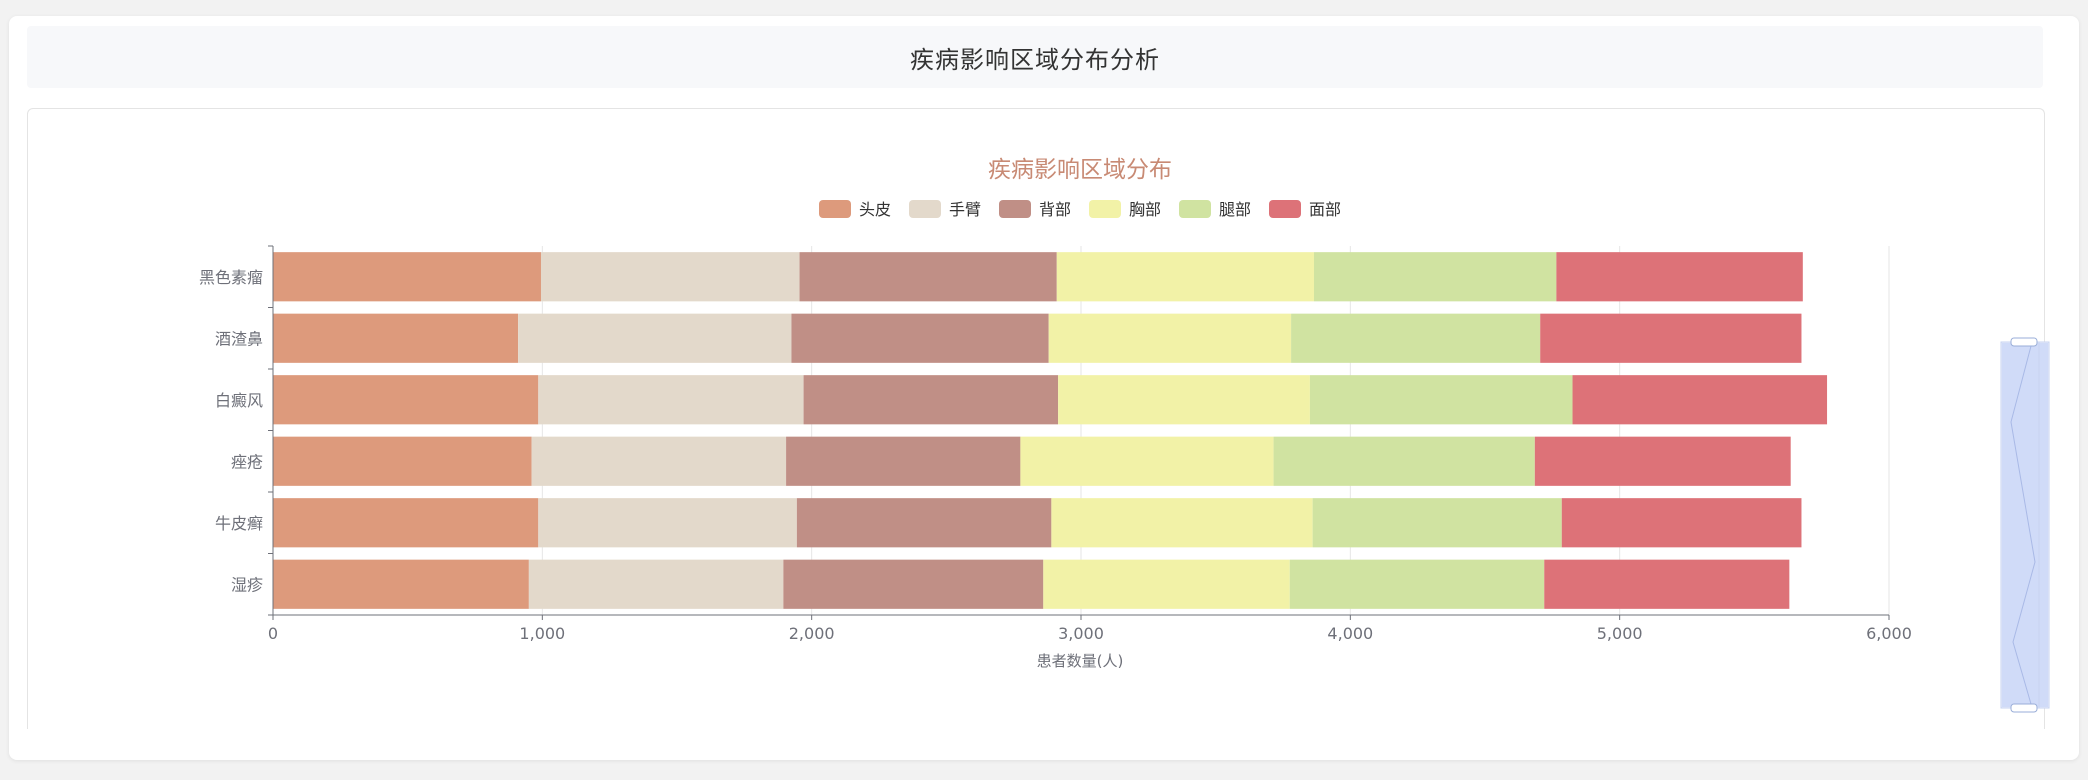  I want to click on data-zoom-slider, so click(2025, 525).